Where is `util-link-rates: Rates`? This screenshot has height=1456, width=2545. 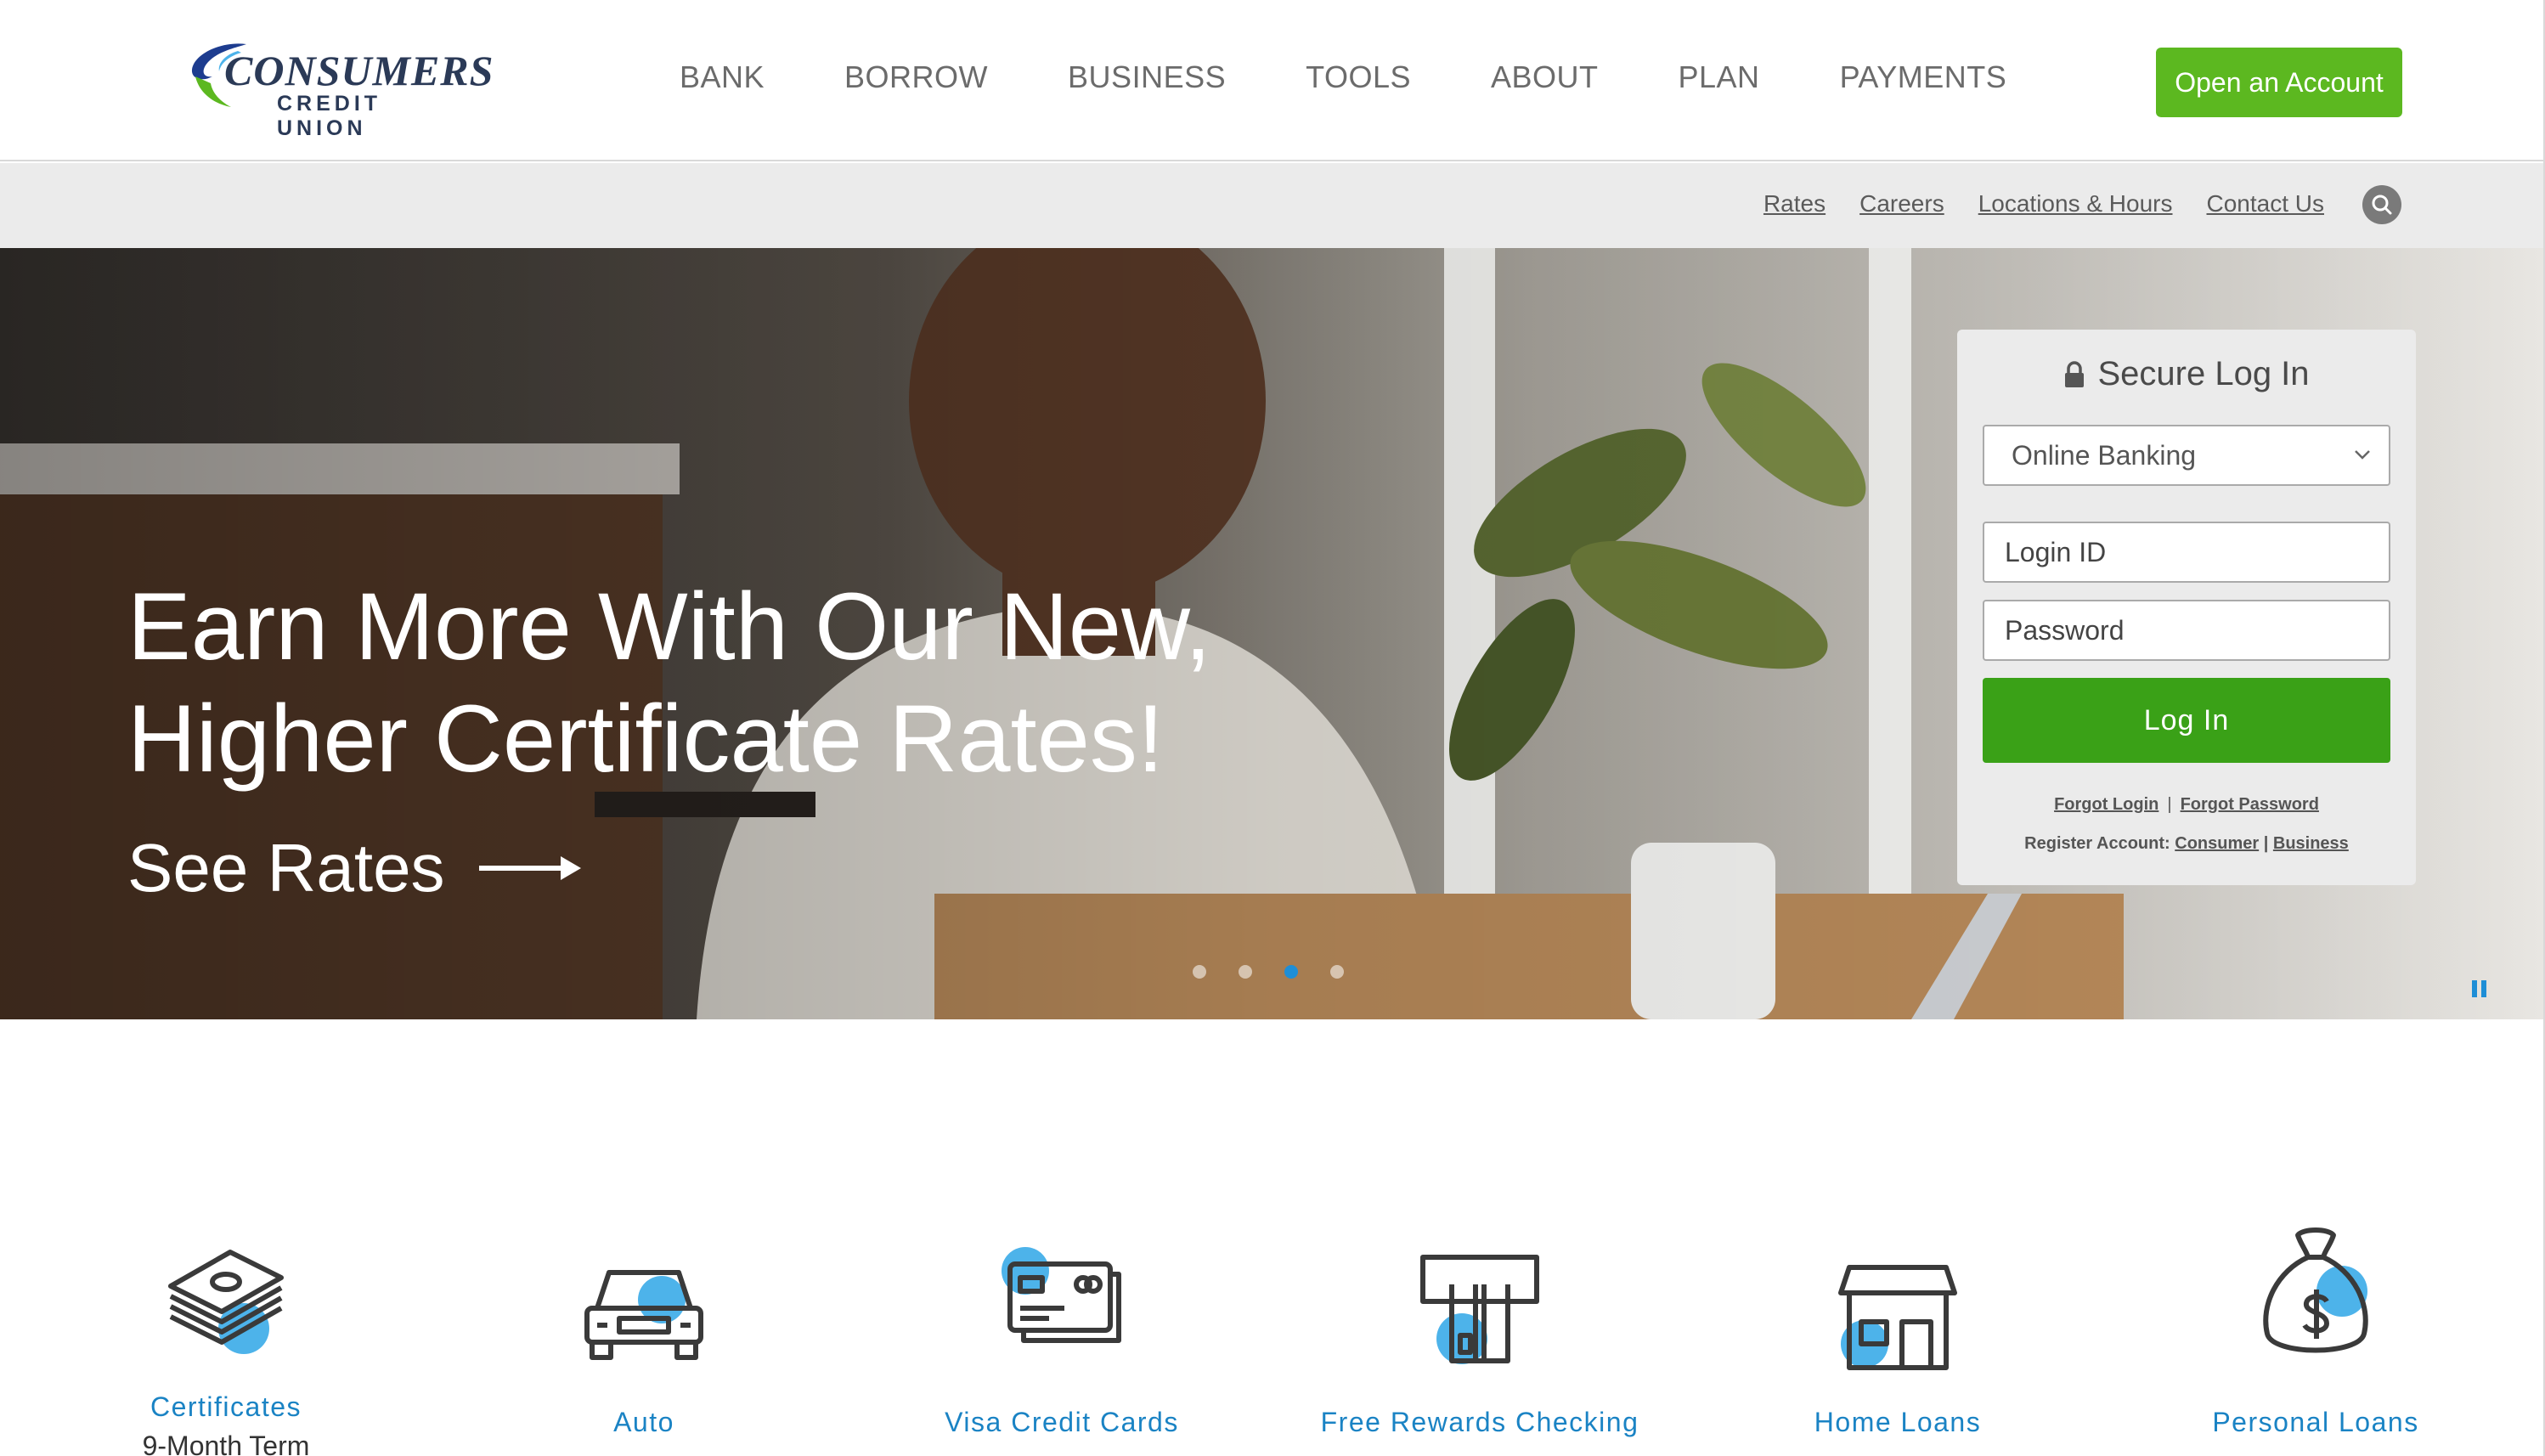 util-link-rates: Rates is located at coordinates (1794, 204).